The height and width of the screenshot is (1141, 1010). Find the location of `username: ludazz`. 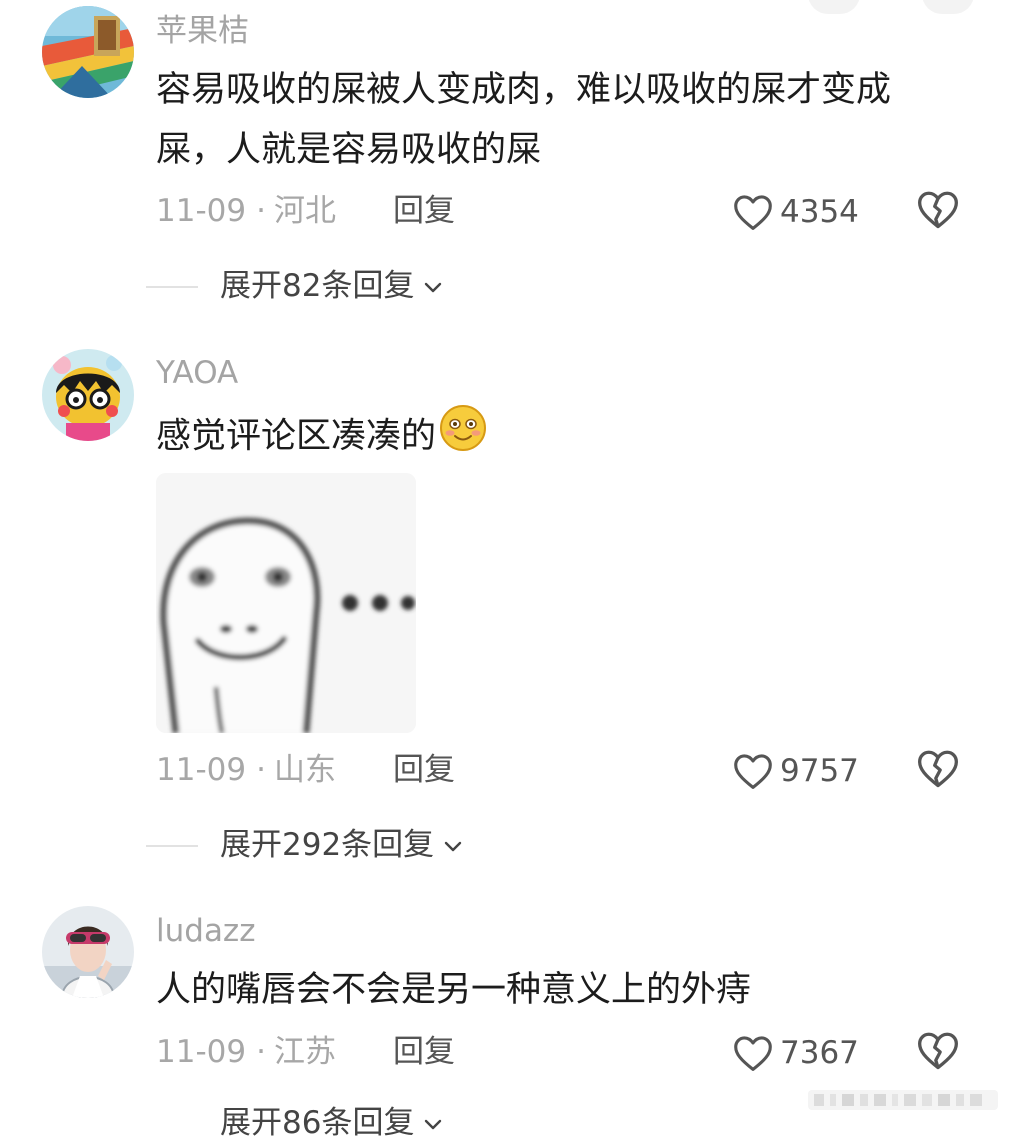

username: ludazz is located at coordinates (205, 931).